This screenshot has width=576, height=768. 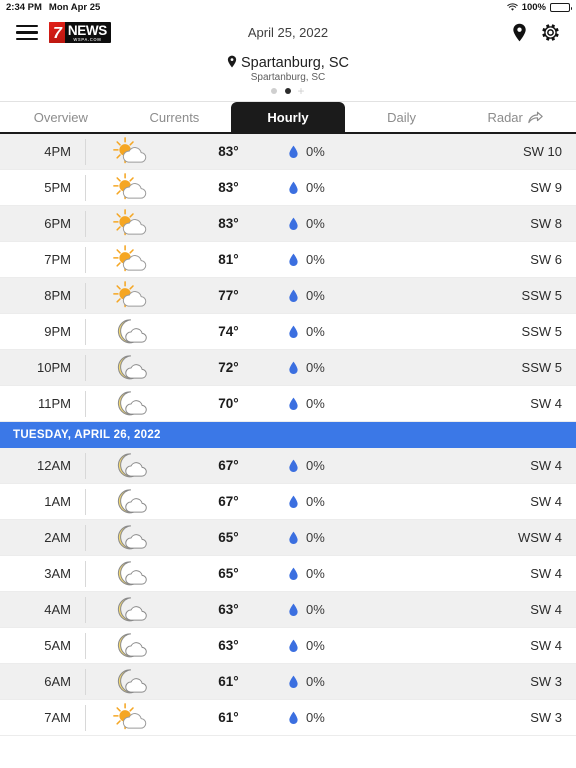 What do you see at coordinates (561, 7) in the screenshot?
I see `battery-icon` at bounding box center [561, 7].